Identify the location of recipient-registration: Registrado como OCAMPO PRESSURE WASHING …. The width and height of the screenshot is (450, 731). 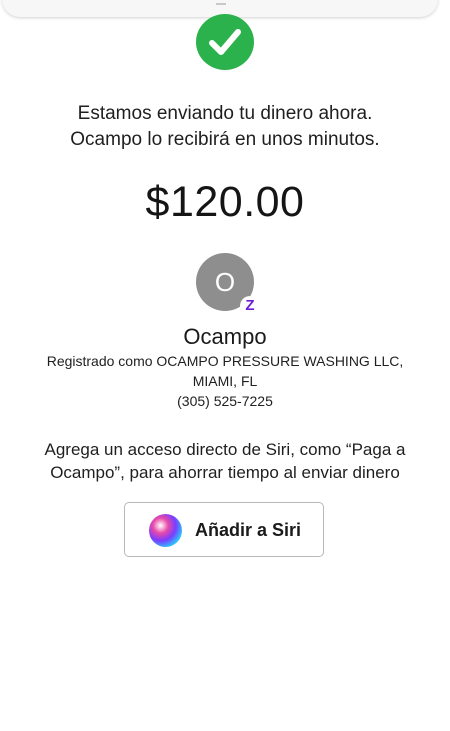
(225, 381).